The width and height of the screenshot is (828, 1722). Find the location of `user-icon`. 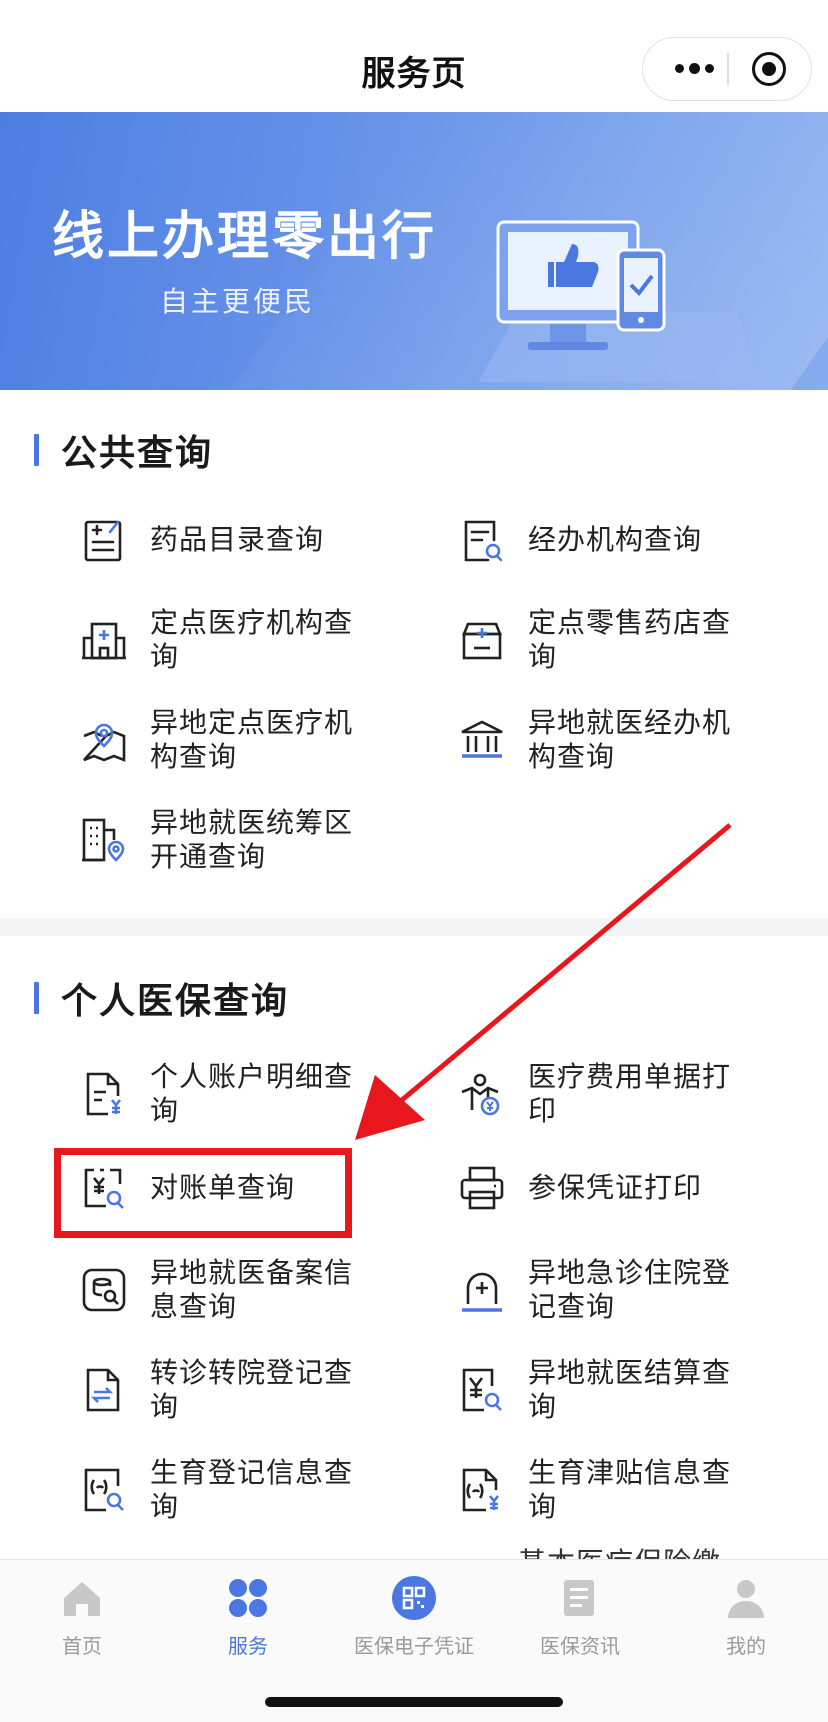

user-icon is located at coordinates (746, 1599).